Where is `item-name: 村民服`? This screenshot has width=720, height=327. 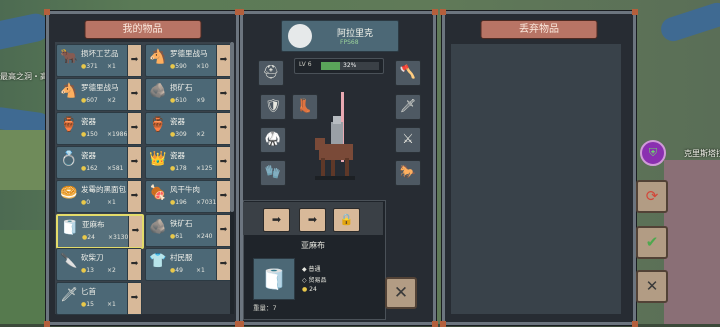 item-name: 村民服 is located at coordinates (181, 257).